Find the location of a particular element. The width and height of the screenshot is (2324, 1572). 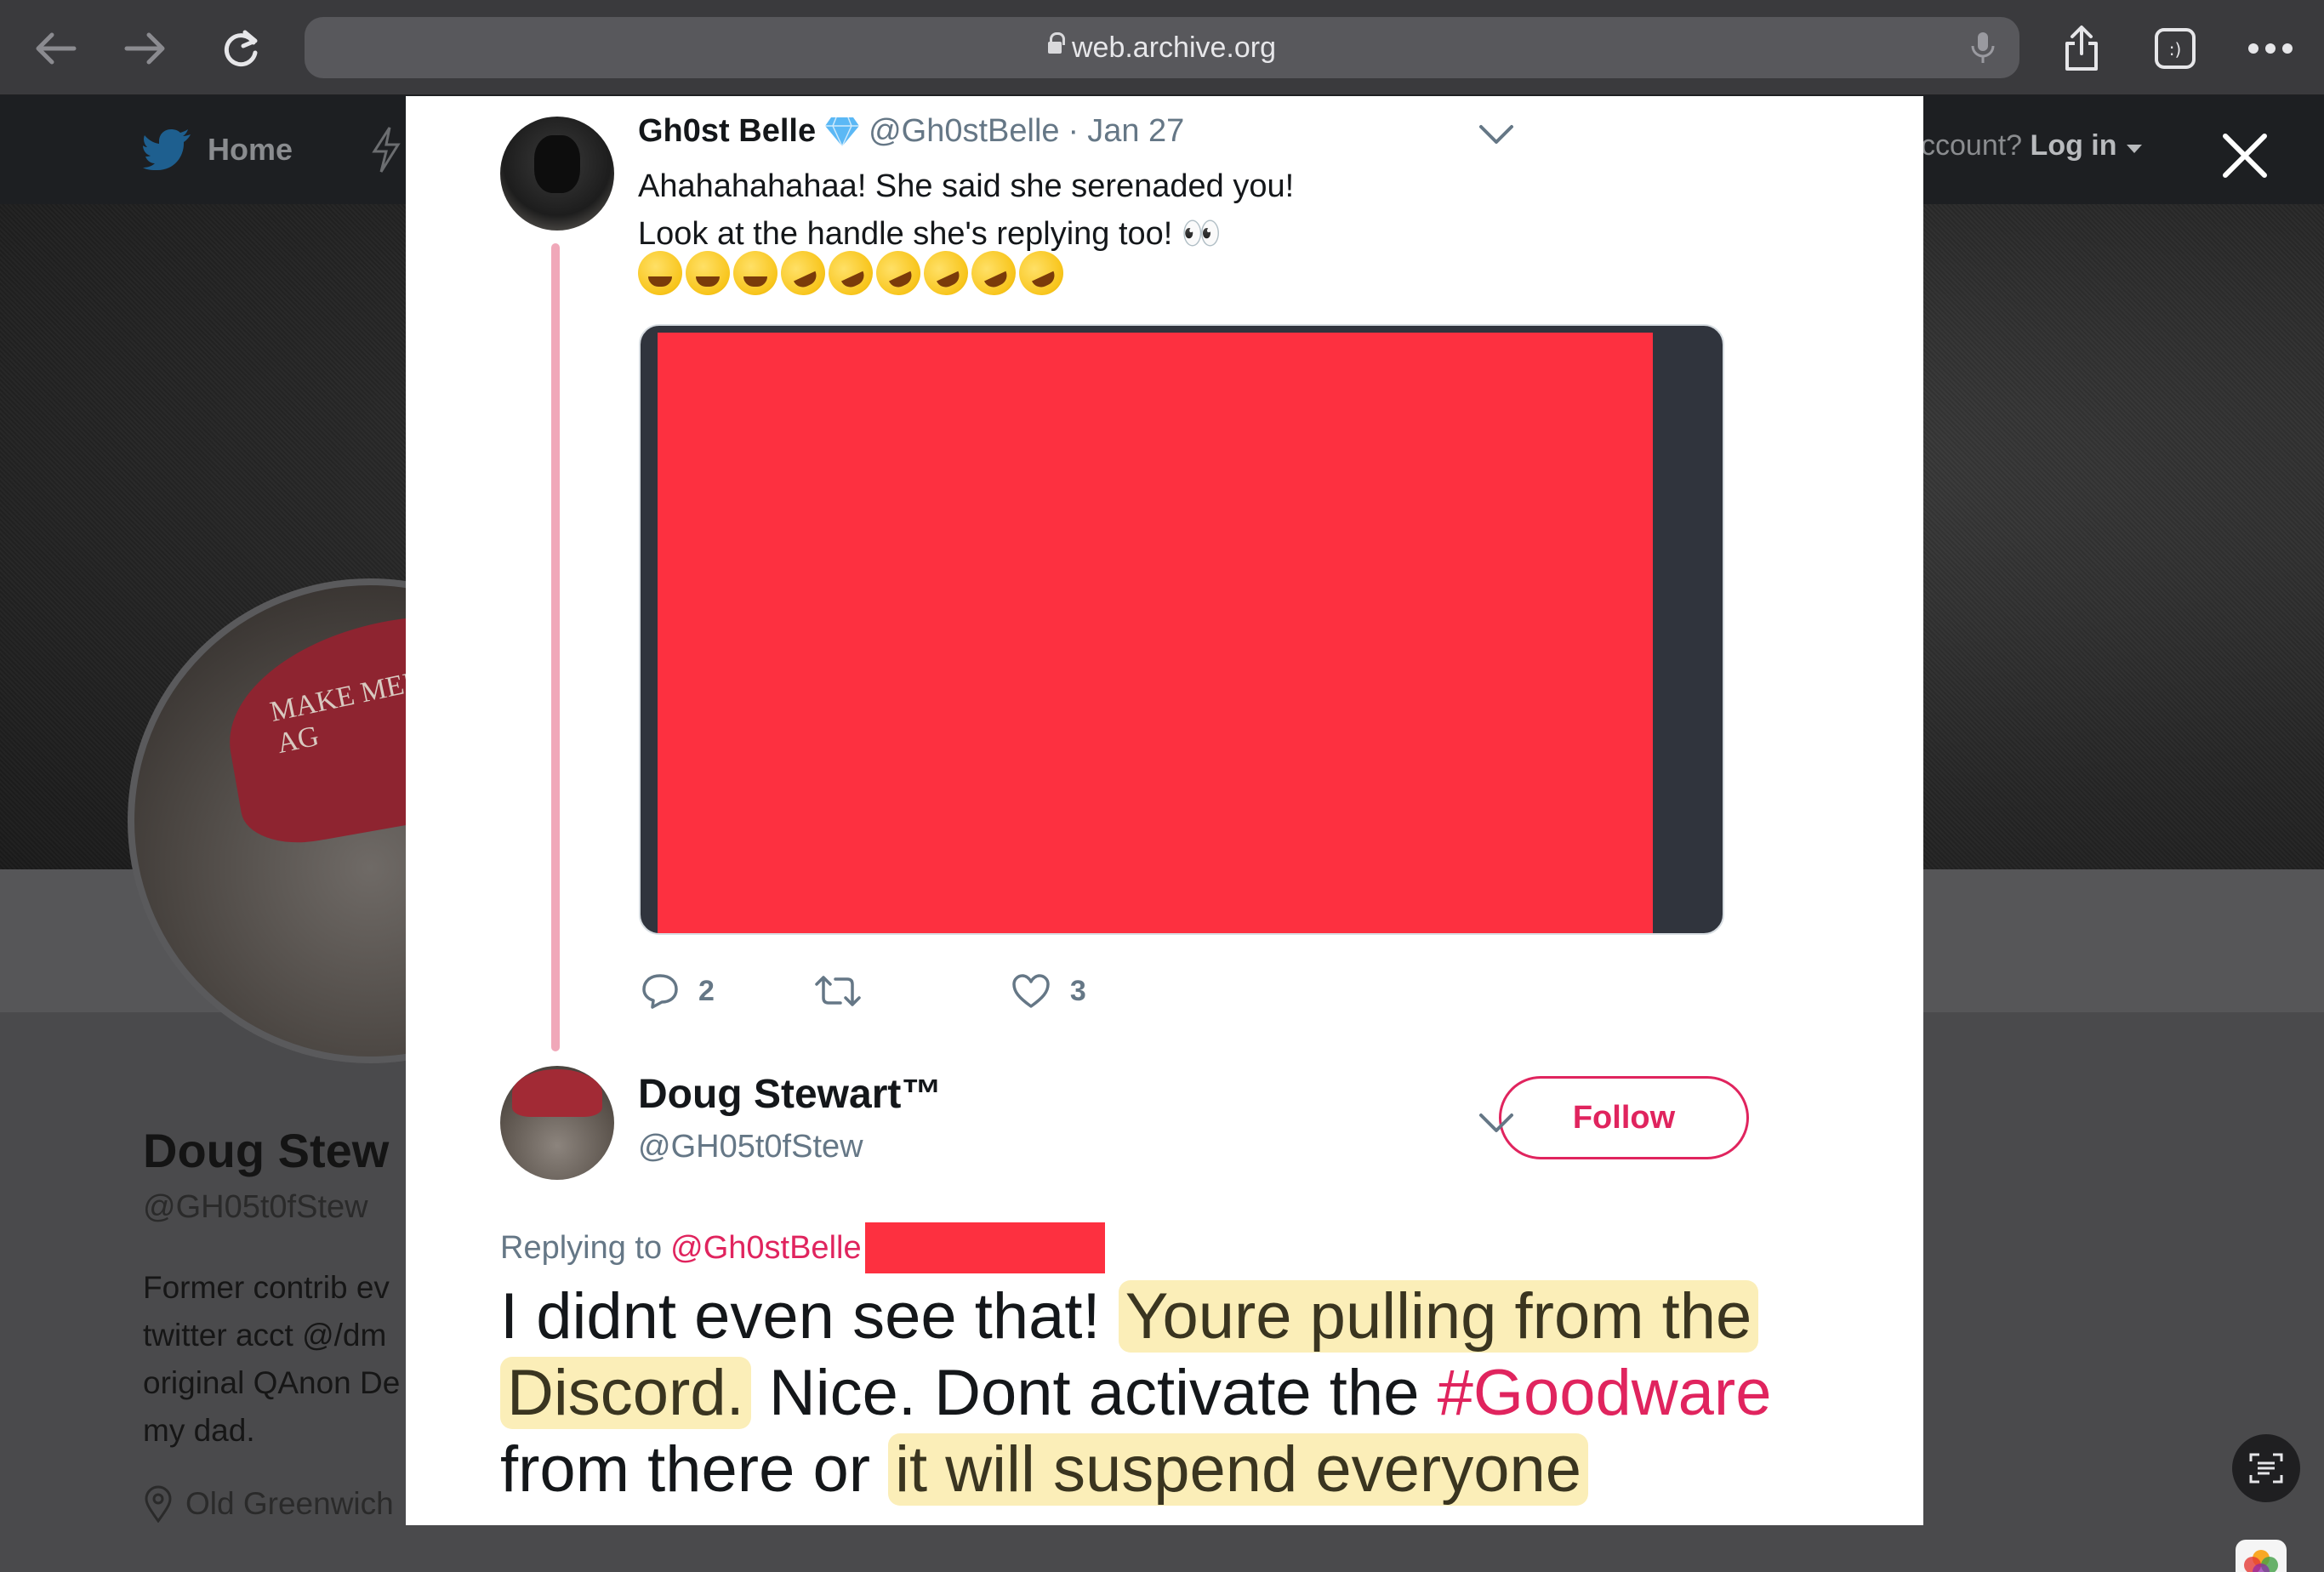

nav-home-label: Home is located at coordinates (250, 149).